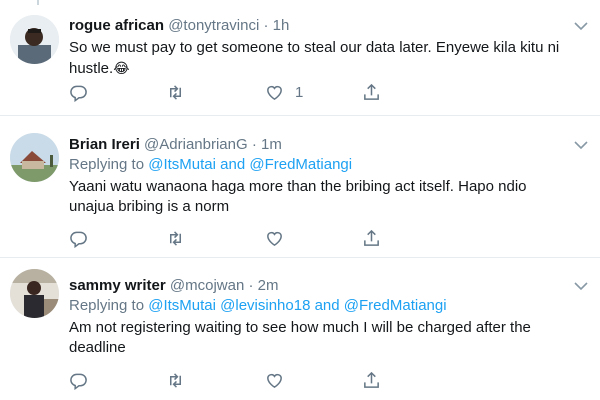 This screenshot has width=600, height=400. I want to click on user-handle: @tonytravinci, so click(213, 25).